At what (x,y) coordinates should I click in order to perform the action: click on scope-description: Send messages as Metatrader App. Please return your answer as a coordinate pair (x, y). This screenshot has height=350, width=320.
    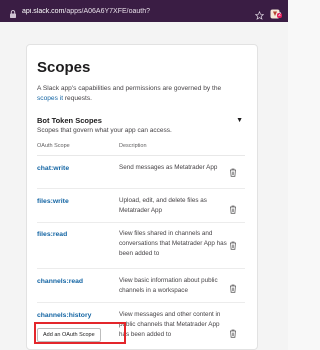
    Looking at the image, I should click on (168, 167).